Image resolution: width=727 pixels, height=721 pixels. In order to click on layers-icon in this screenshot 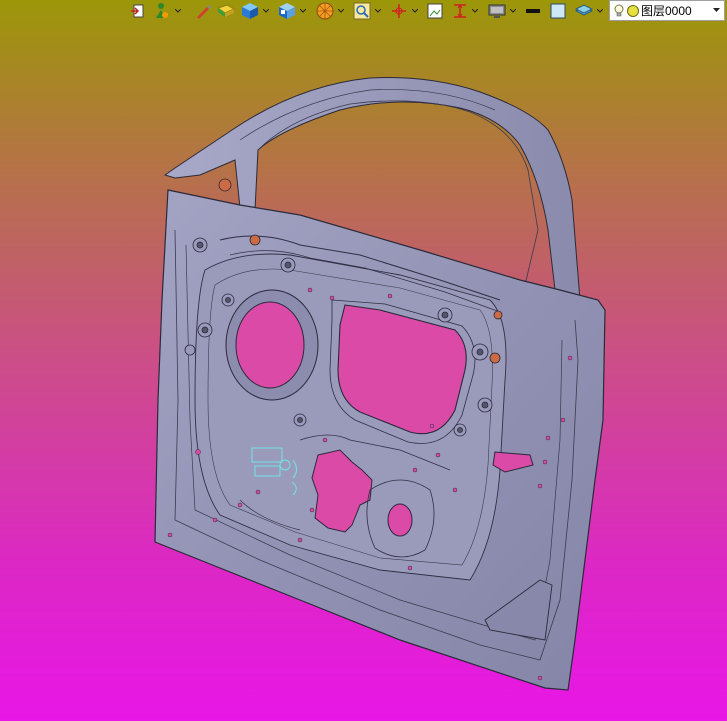, I will do `click(584, 11)`.